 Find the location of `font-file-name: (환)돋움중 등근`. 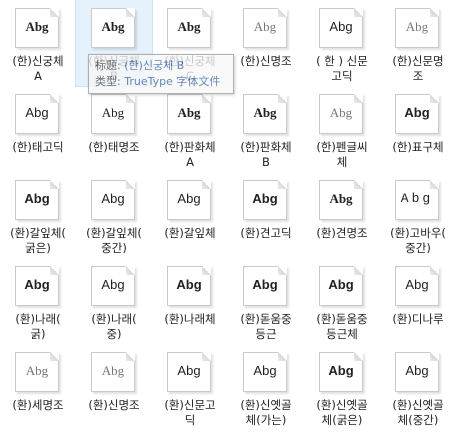

font-file-name: (환)돋움중 등근 is located at coordinates (266, 326).